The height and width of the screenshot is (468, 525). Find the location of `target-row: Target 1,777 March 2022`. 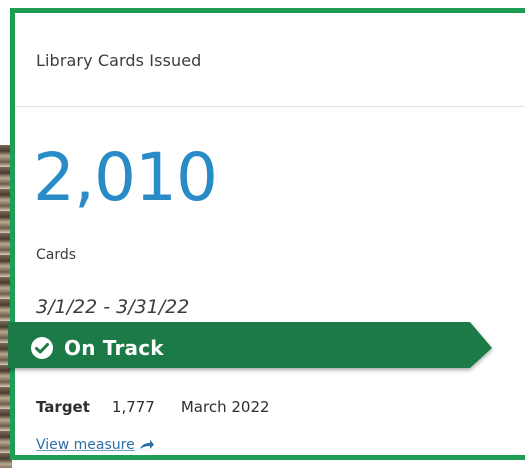

target-row: Target 1,777 March 2022 is located at coordinates (153, 407).